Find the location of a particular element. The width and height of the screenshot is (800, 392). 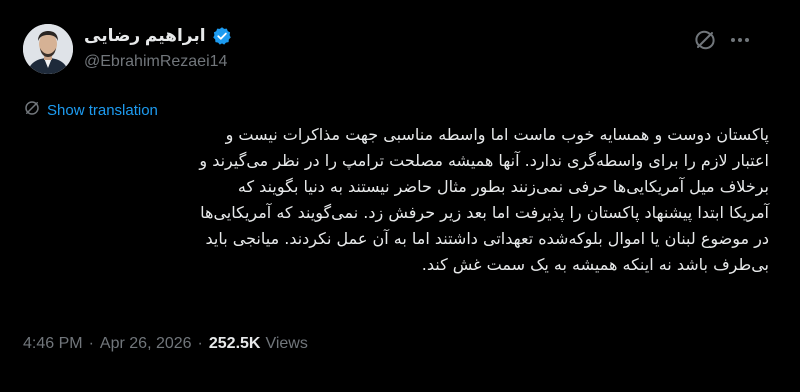

tweet-meta: 4:46 PM · Apr 26, 2026 · 252.5K Views is located at coordinates (165, 344).